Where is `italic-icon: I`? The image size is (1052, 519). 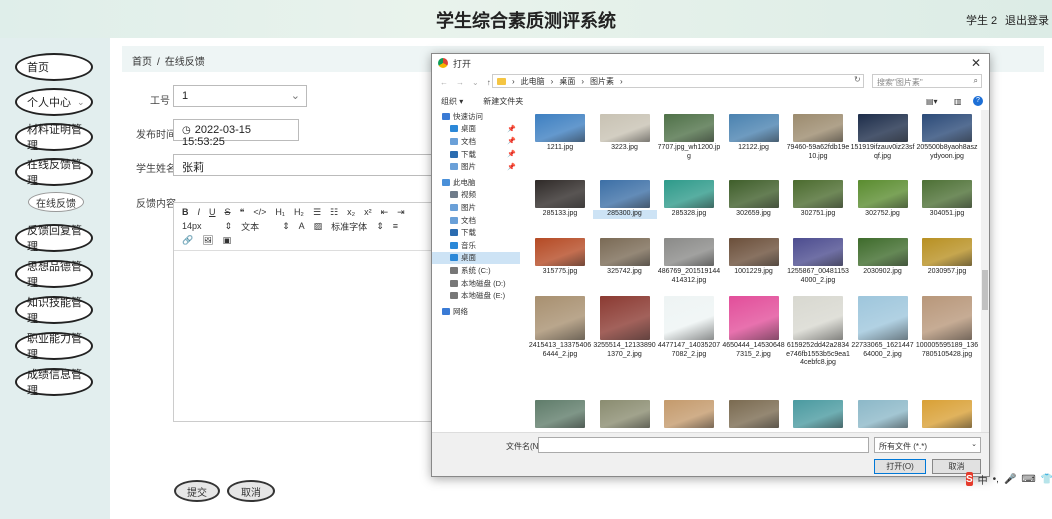
italic-icon: I is located at coordinates (199, 212).